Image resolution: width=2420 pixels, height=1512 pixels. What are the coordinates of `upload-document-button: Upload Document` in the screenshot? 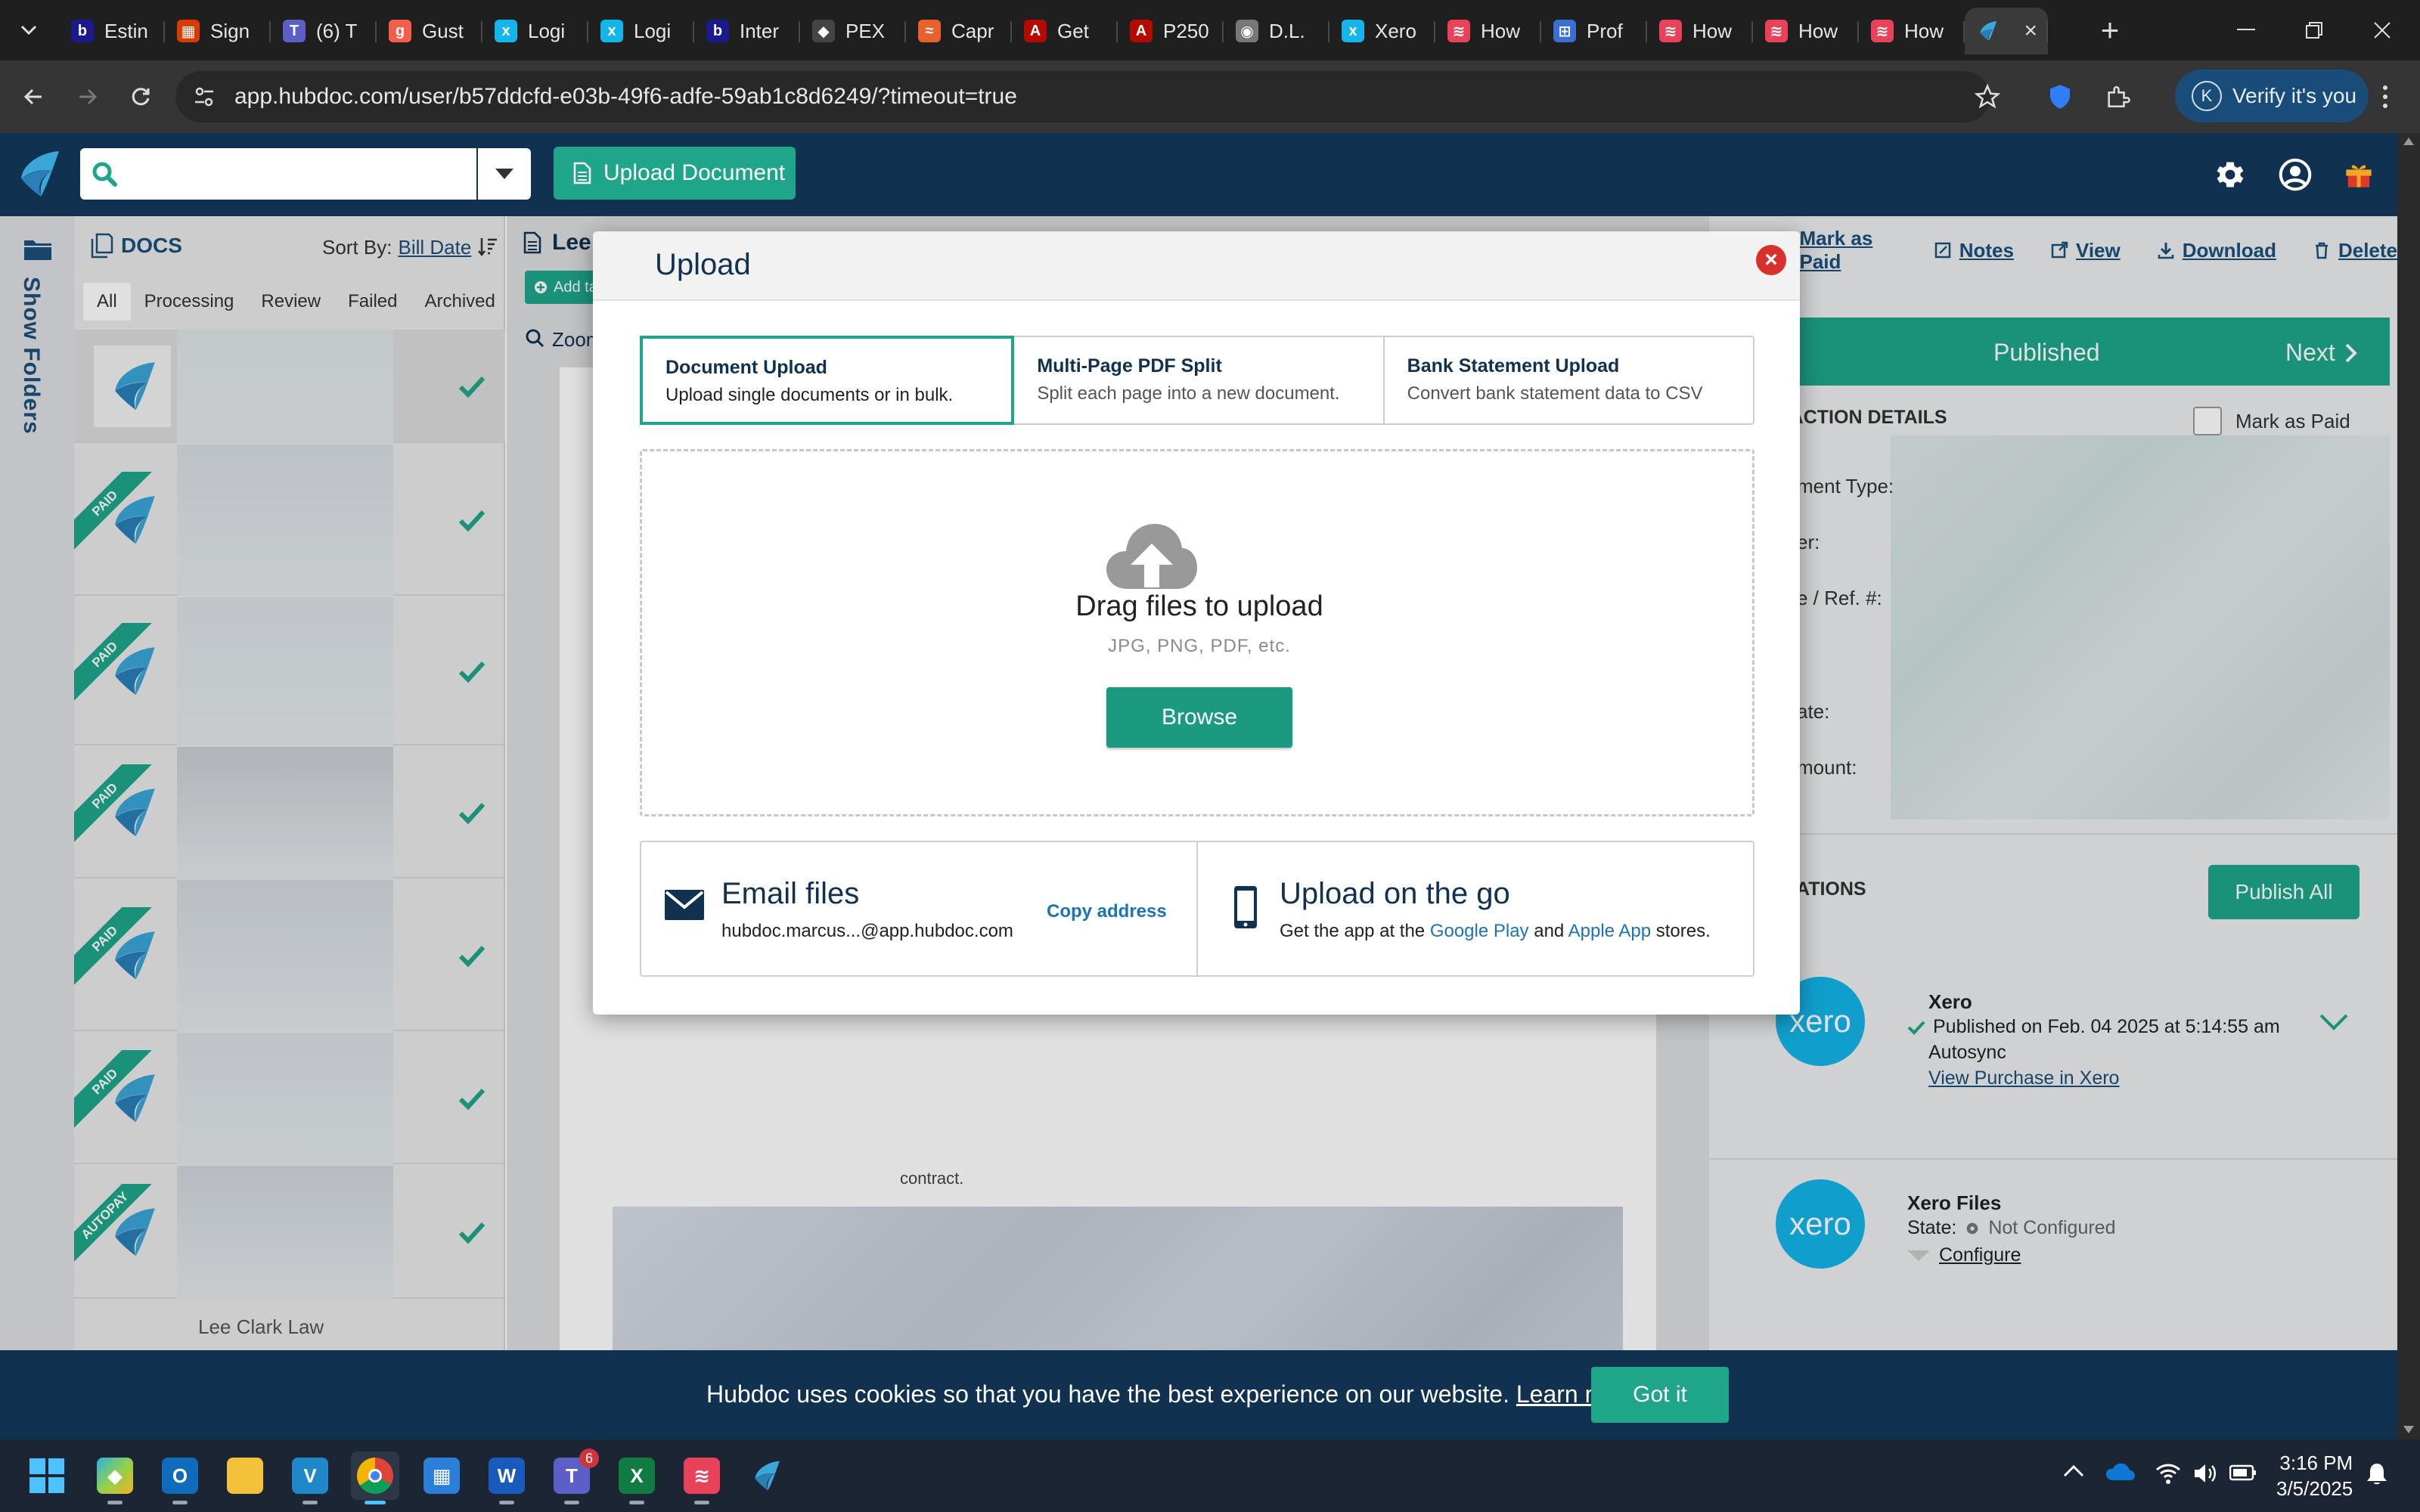 It's located at (675, 173).